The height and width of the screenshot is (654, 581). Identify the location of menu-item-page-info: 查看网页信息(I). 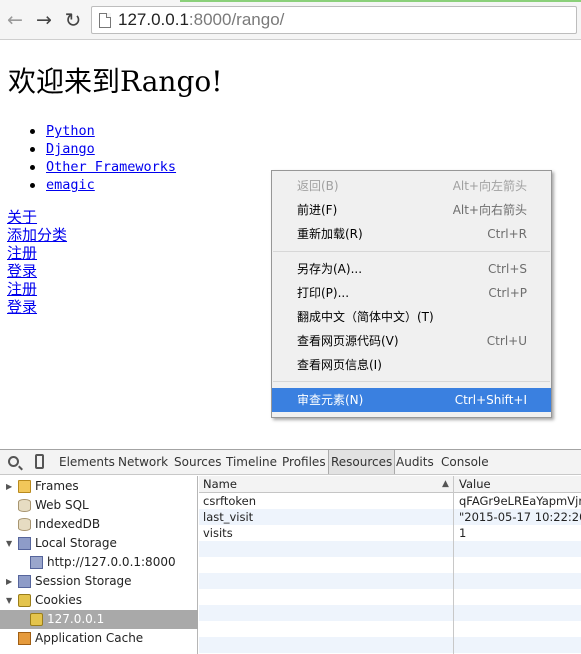
(411, 365).